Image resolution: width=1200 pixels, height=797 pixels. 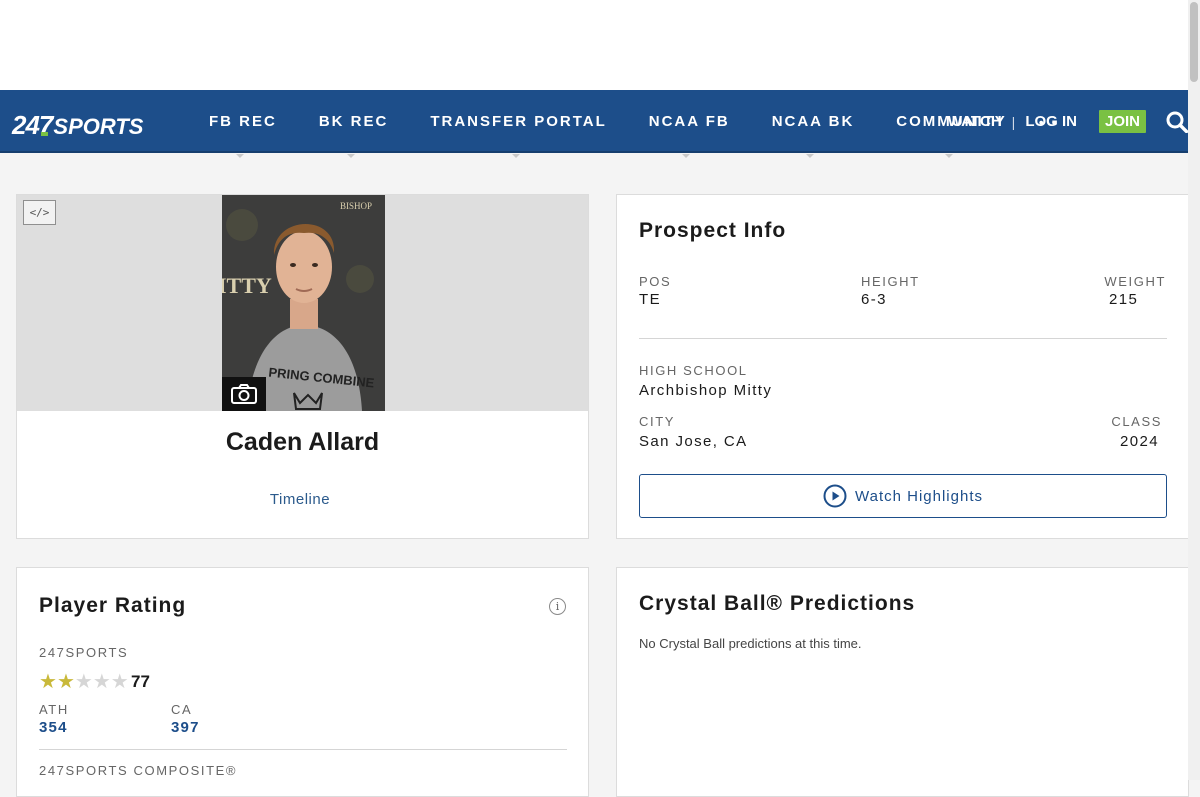 I want to click on nav-item-fb-rec: FB REC, so click(x=236, y=135).